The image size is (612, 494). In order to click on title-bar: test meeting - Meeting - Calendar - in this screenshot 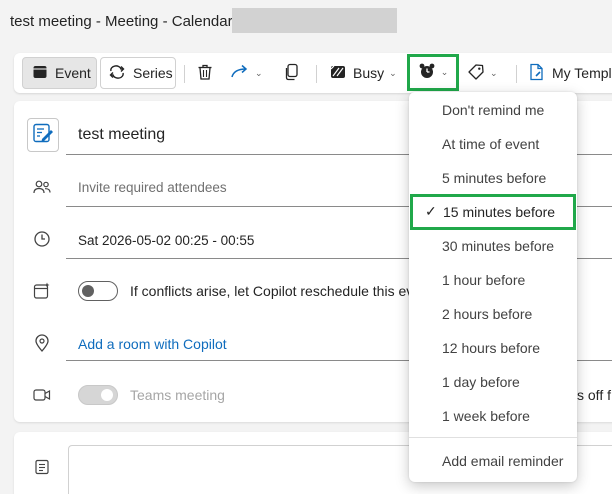, I will do `click(306, 22)`.